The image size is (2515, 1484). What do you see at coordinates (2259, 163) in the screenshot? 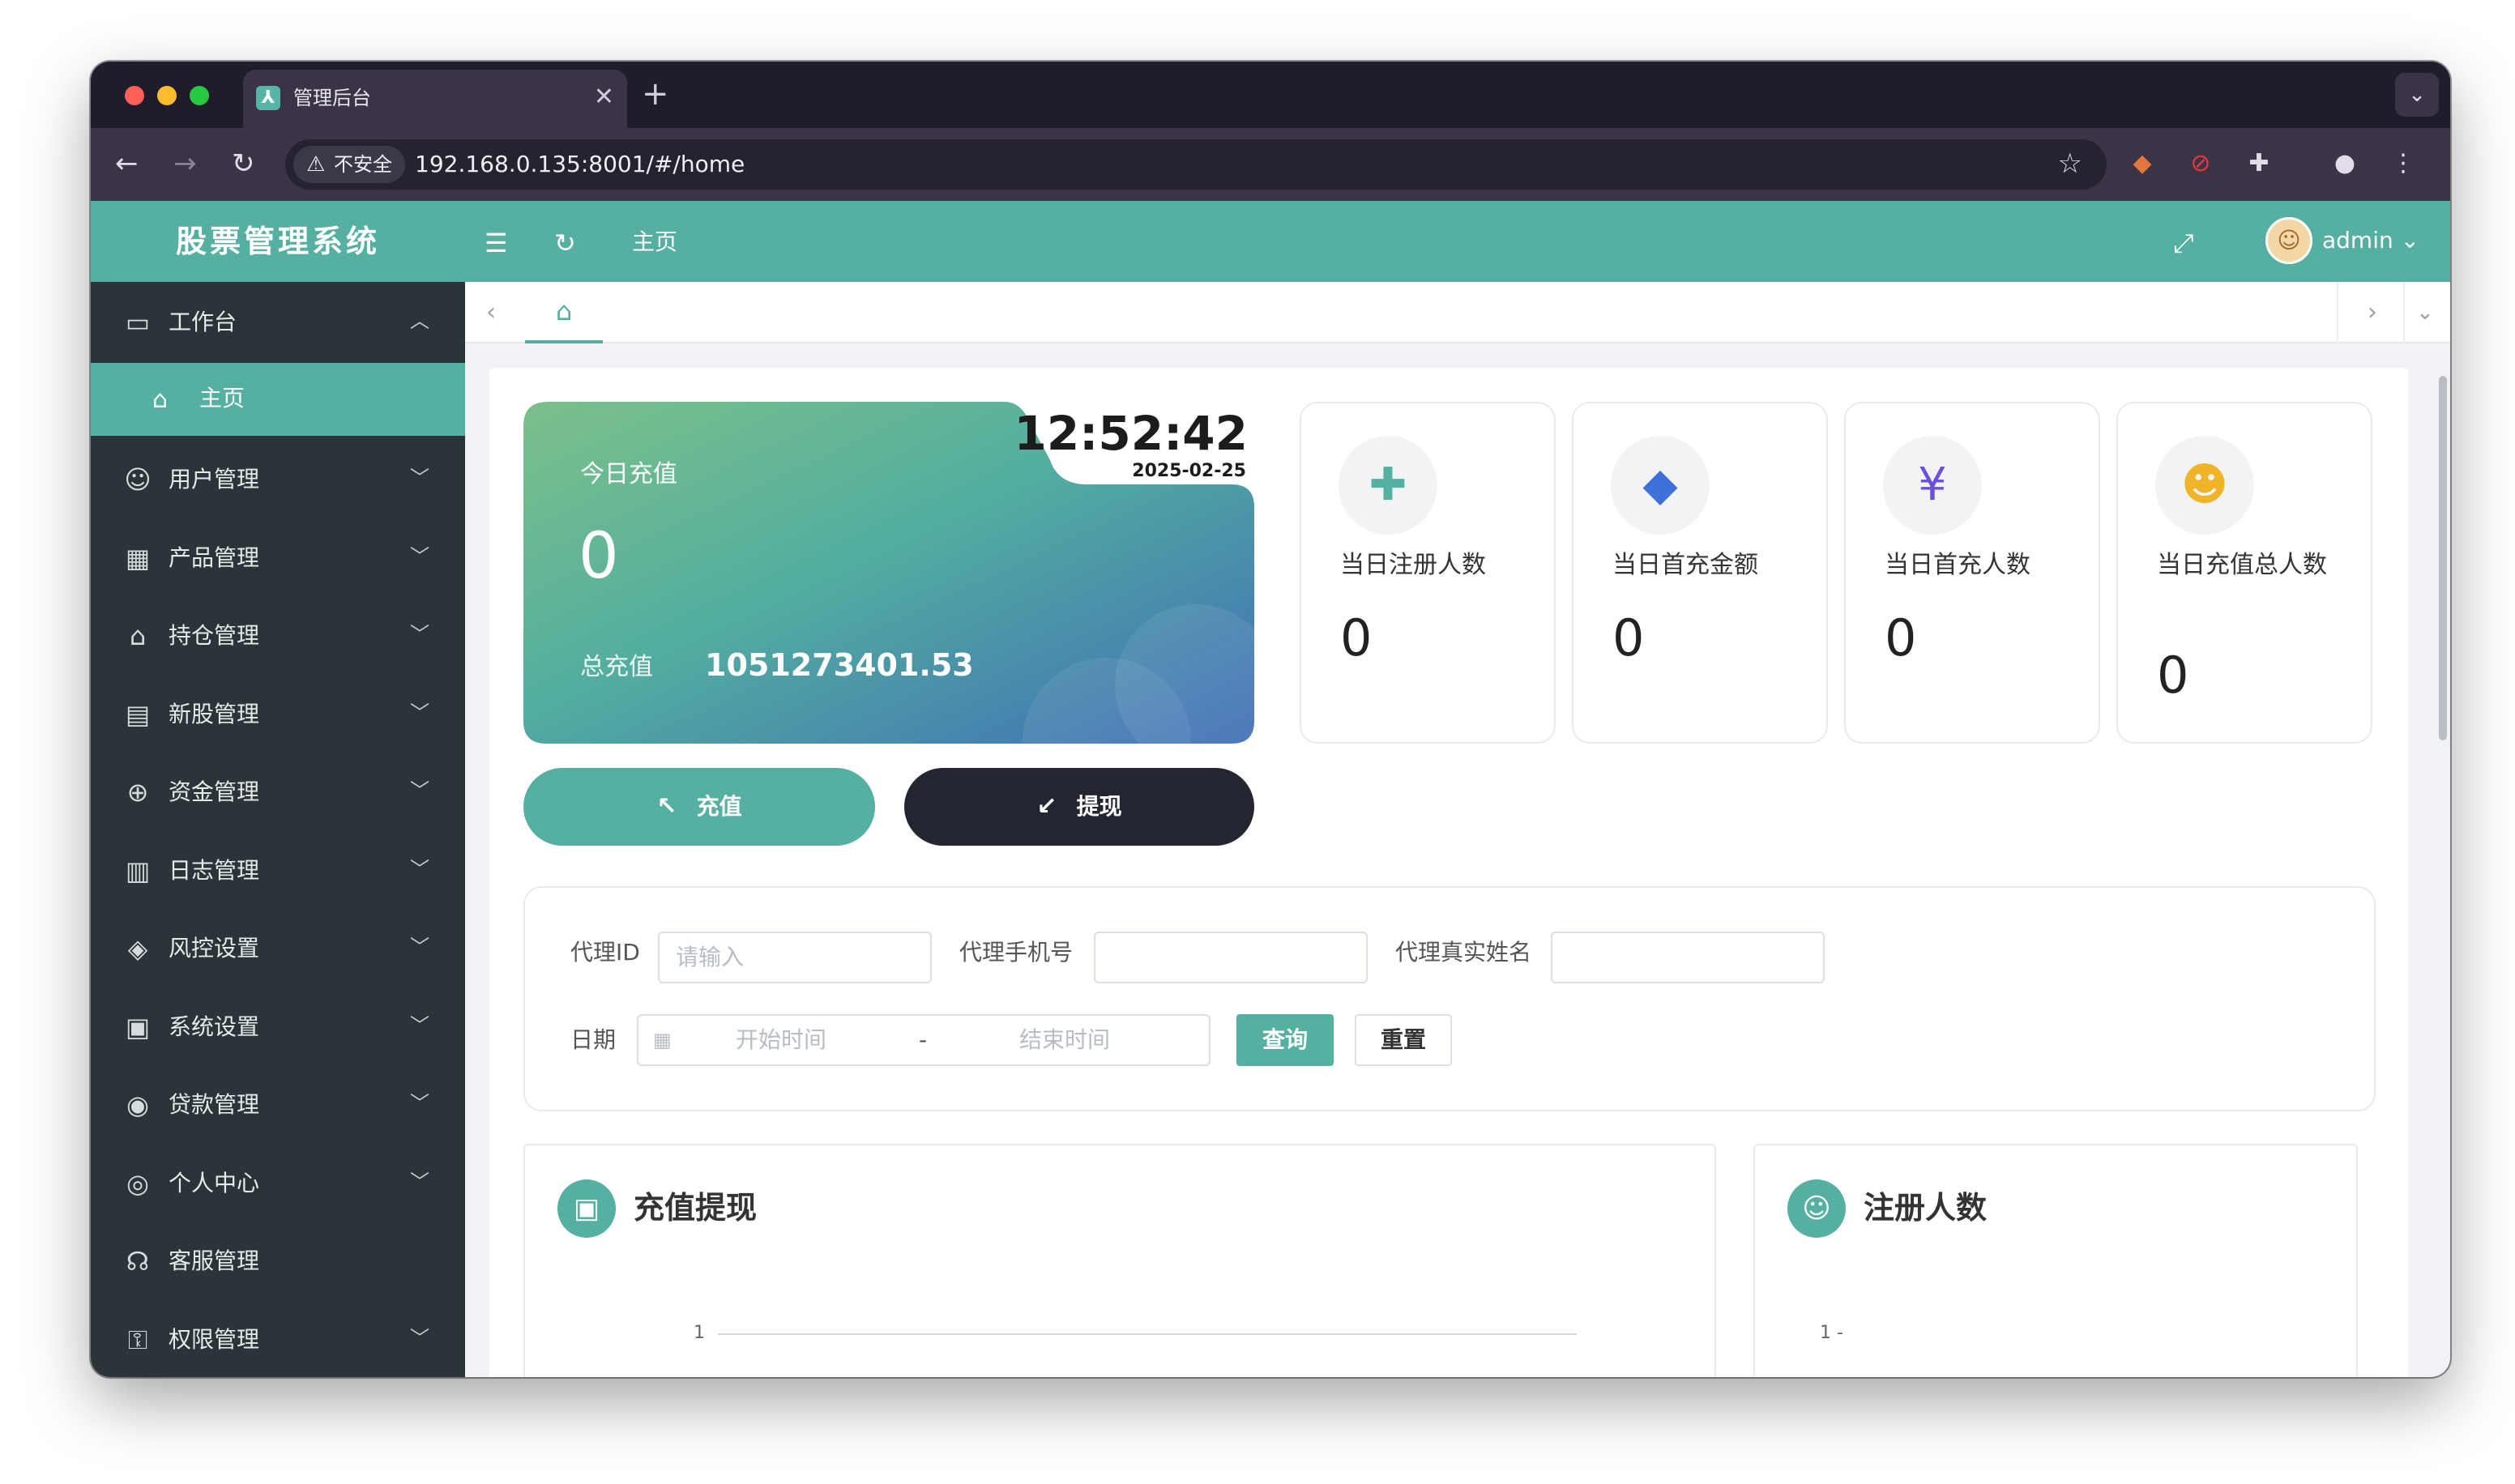
I see `extensions-puzzle-icon: ✚` at bounding box center [2259, 163].